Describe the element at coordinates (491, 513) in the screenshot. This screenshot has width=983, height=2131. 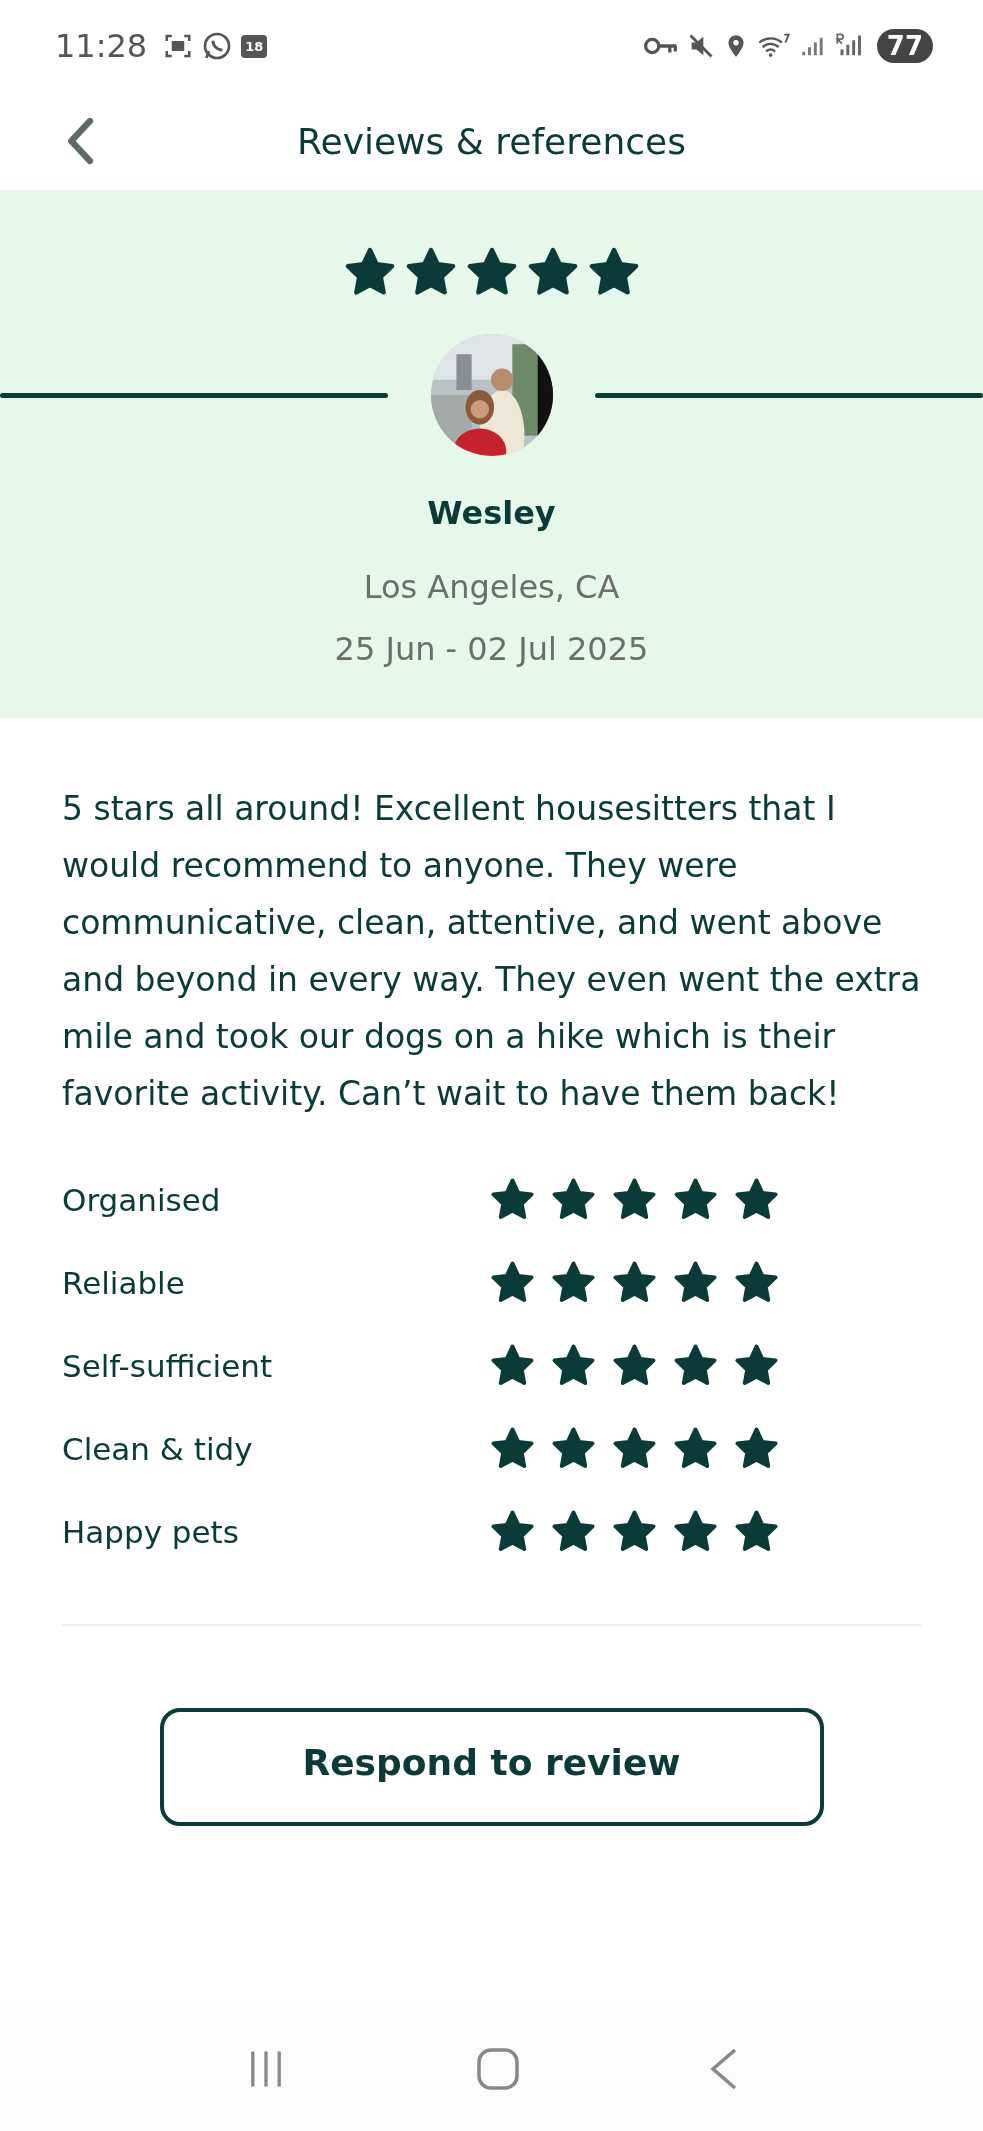
I see `reviewer-name: Wesley` at that location.